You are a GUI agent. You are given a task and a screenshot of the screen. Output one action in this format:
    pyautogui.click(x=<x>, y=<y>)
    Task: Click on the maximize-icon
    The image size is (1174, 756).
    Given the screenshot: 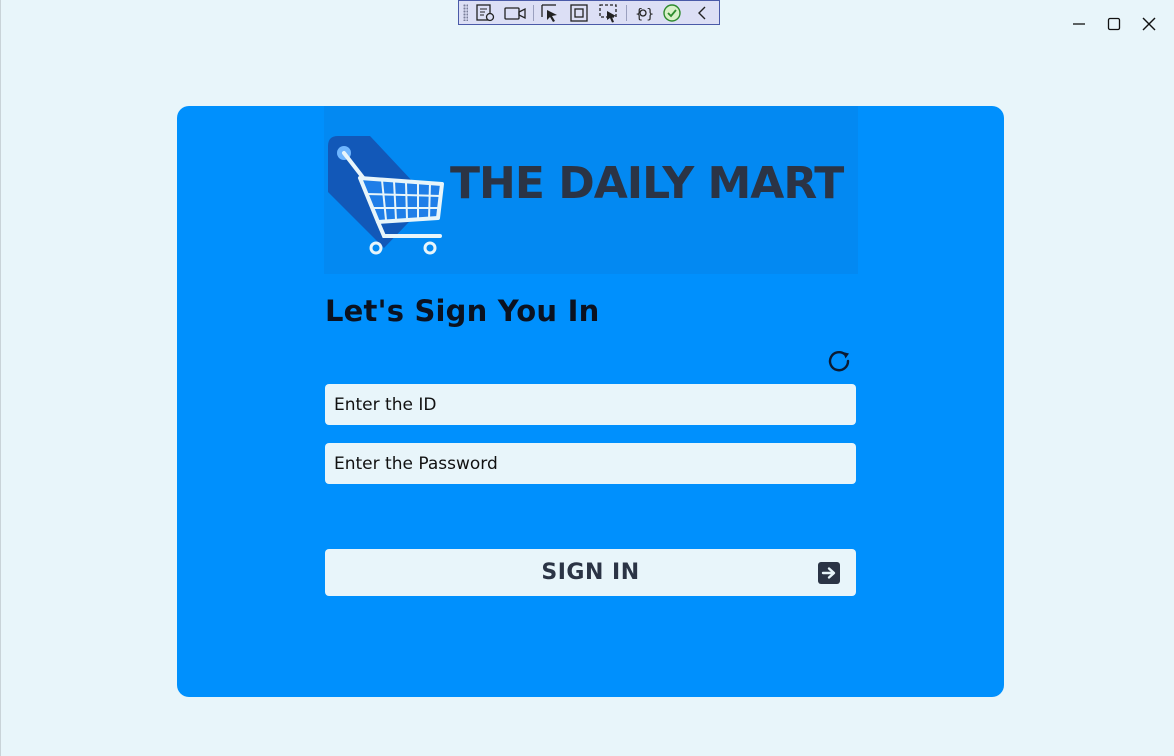 What is the action you would take?
    pyautogui.click(x=1113, y=24)
    